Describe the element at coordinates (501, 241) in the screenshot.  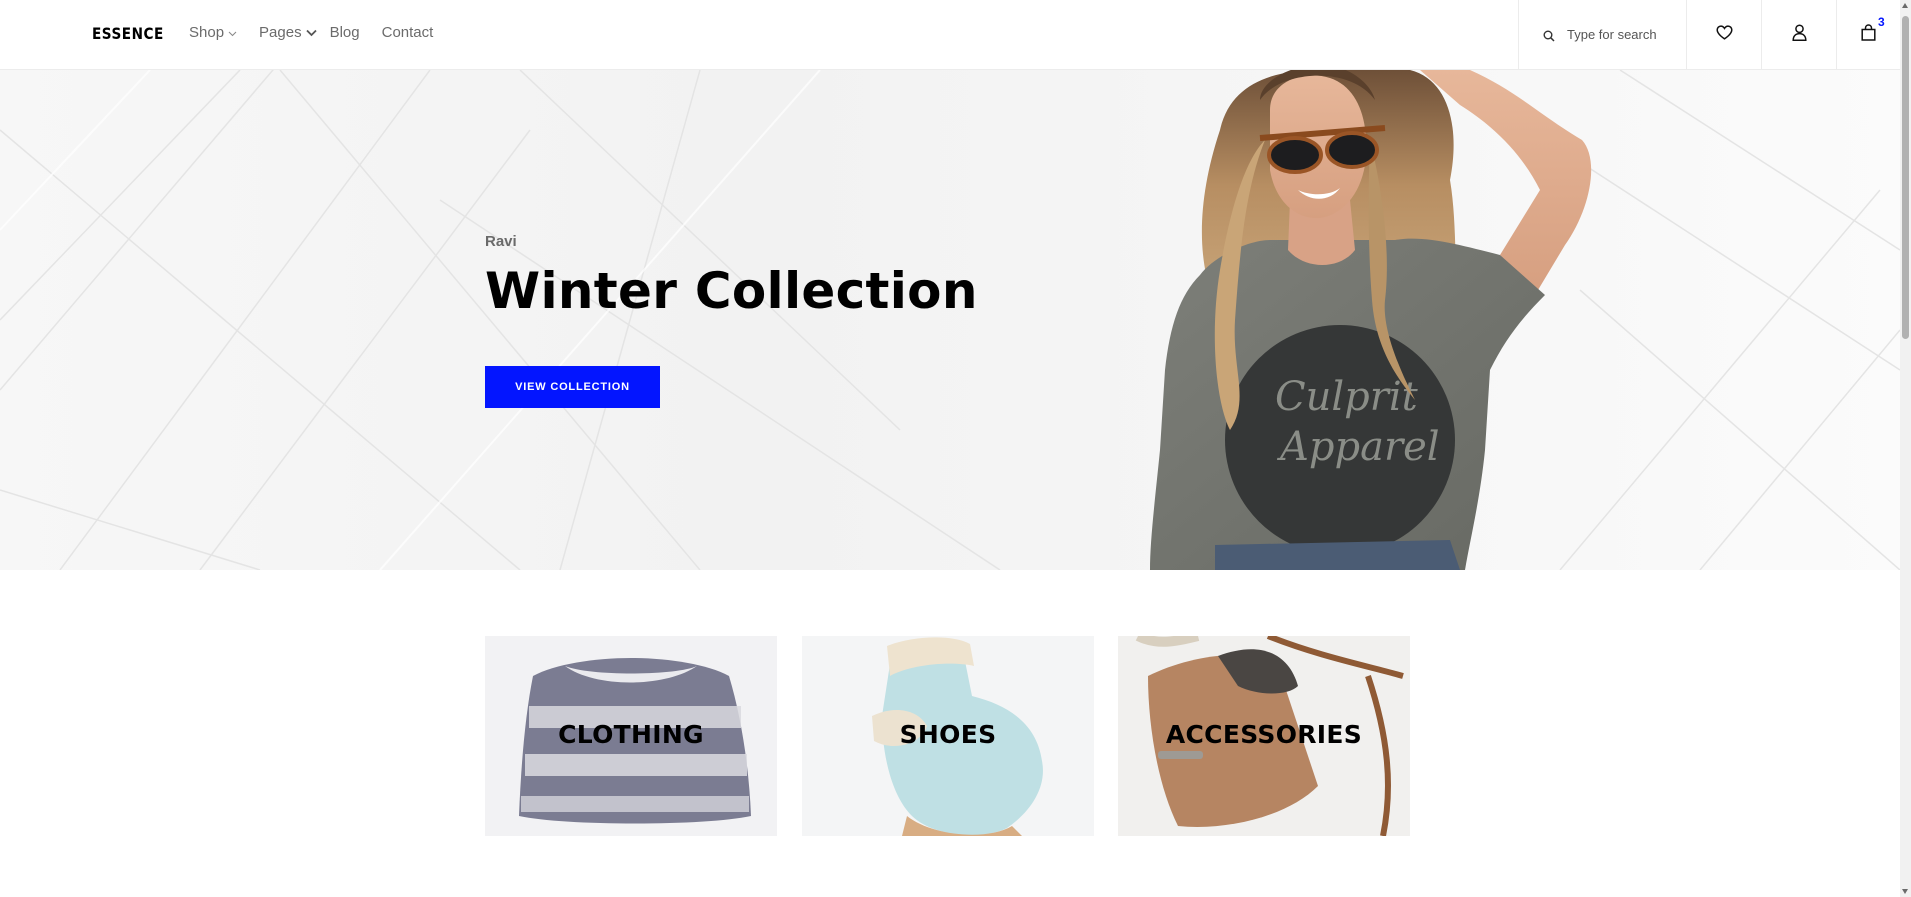
I see `hero-subtitle: Ravi` at that location.